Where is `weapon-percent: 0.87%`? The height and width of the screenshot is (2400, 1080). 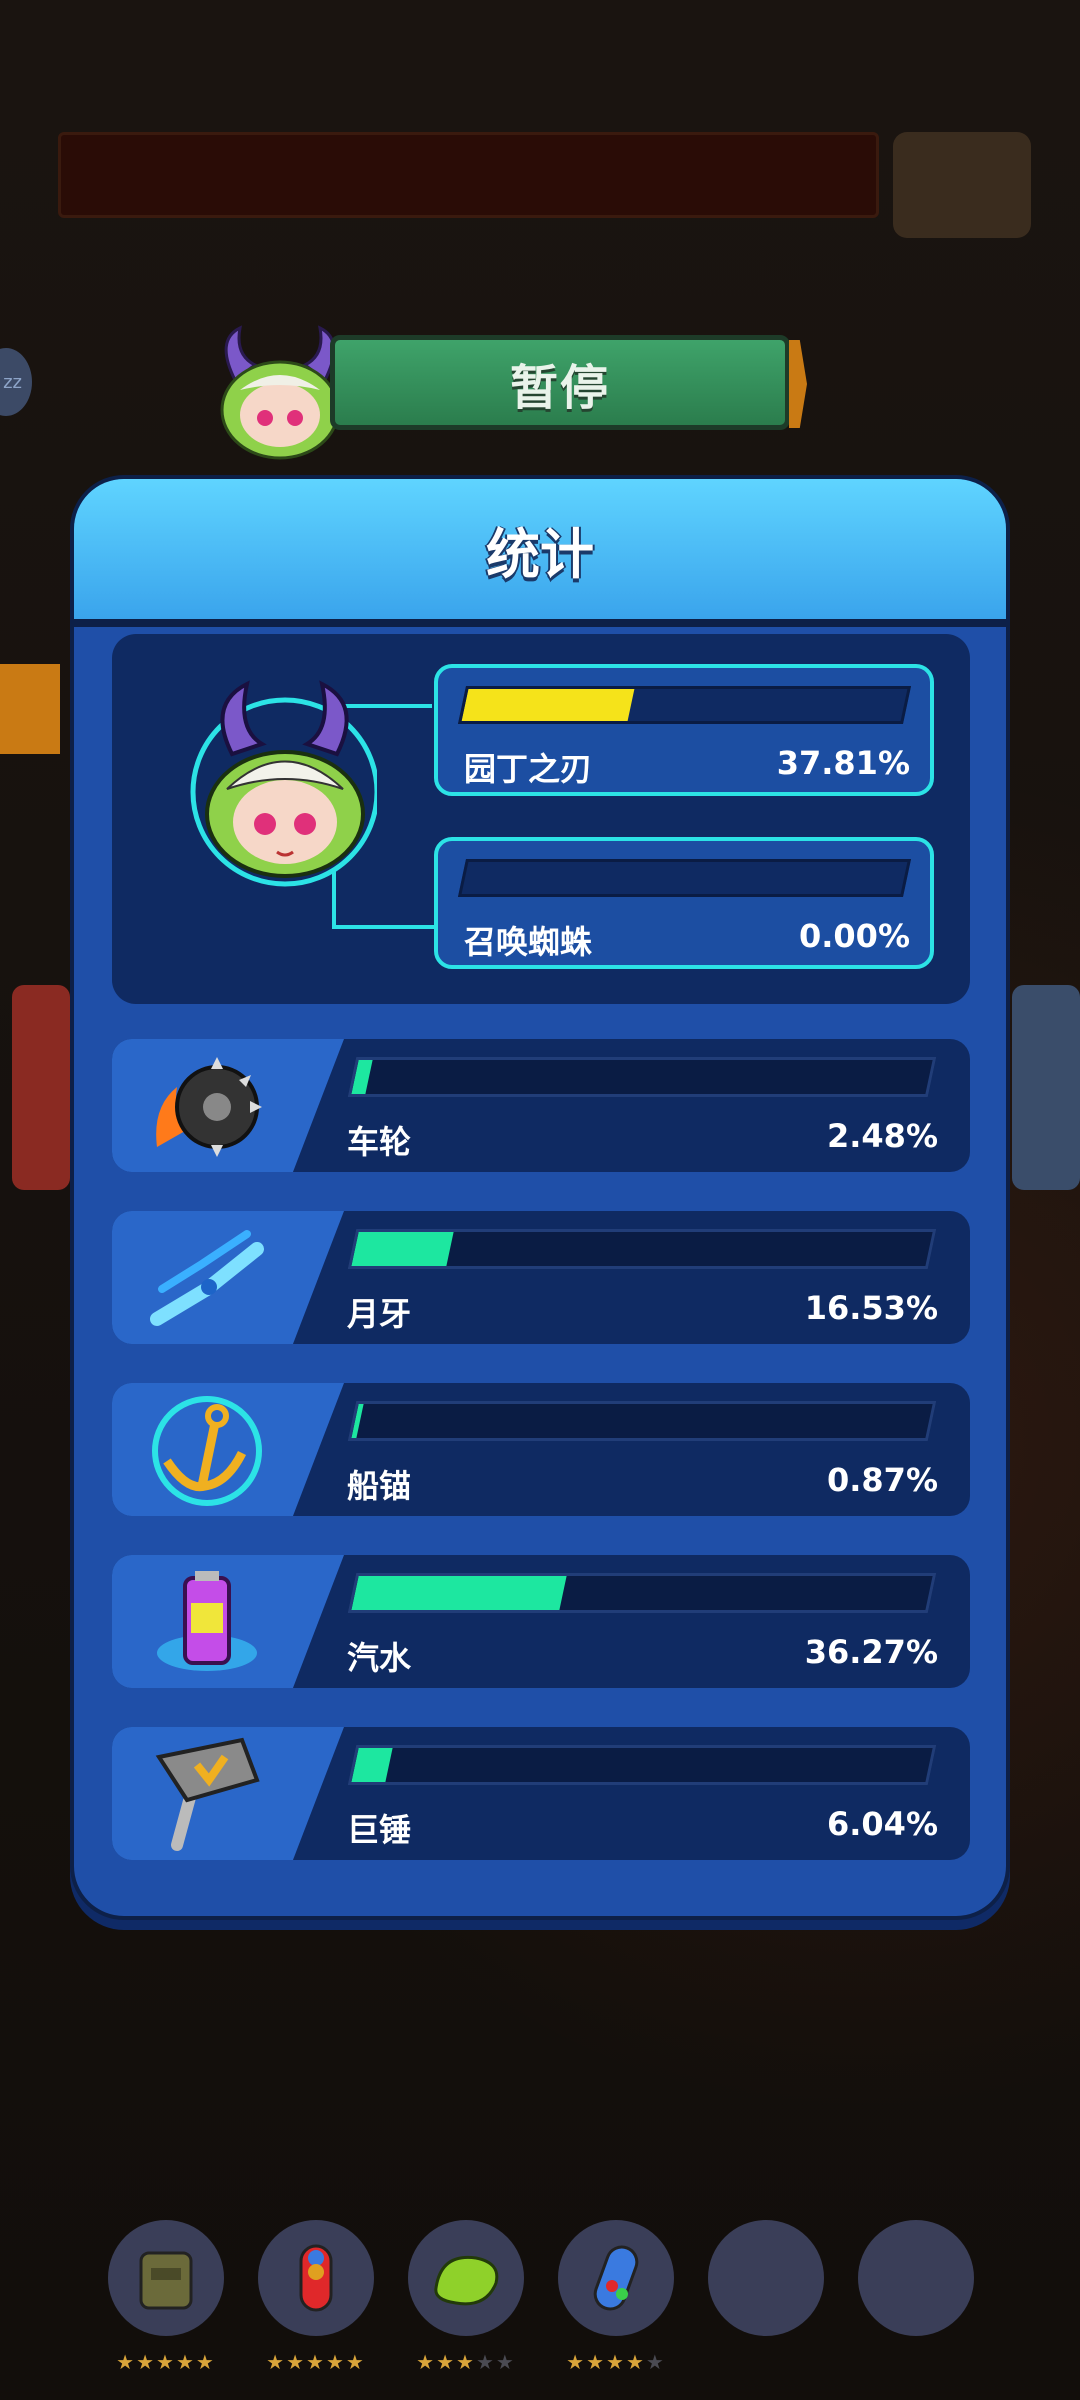 weapon-percent: 0.87% is located at coordinates (882, 1480).